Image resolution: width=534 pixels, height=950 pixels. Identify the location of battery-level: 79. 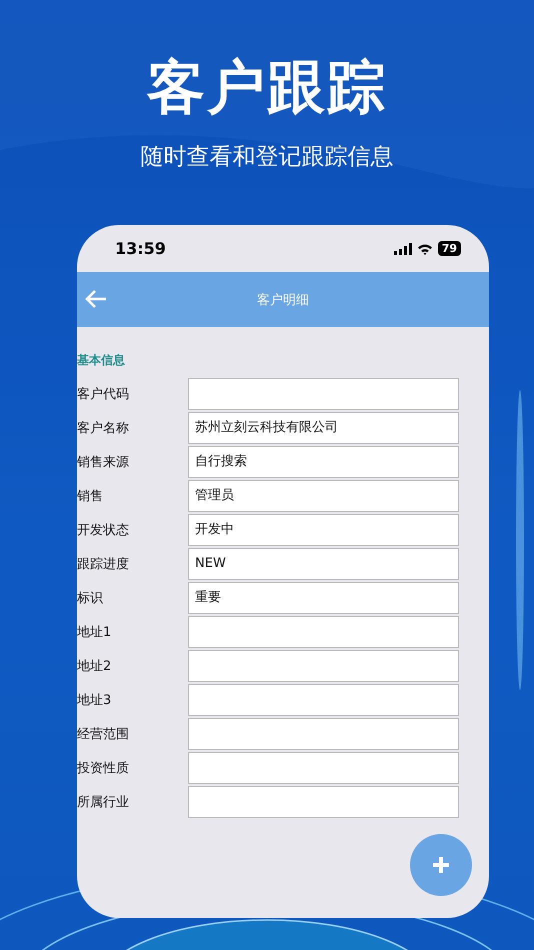
(449, 248).